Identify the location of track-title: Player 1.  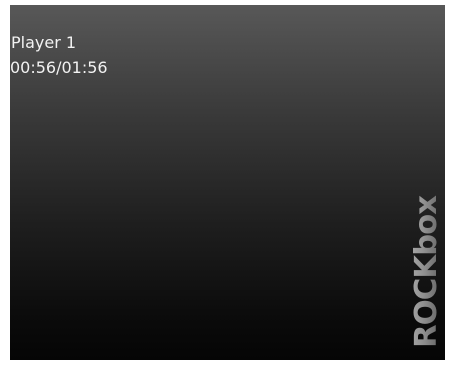
(44, 42).